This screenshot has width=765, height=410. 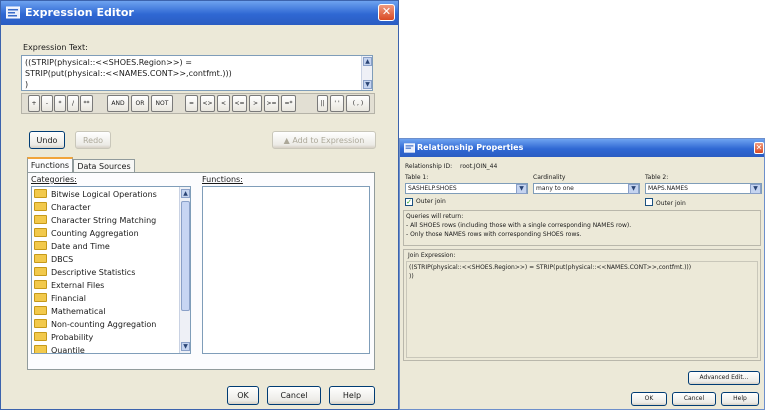 I want to click on list-item: External Files, so click(x=69, y=285).